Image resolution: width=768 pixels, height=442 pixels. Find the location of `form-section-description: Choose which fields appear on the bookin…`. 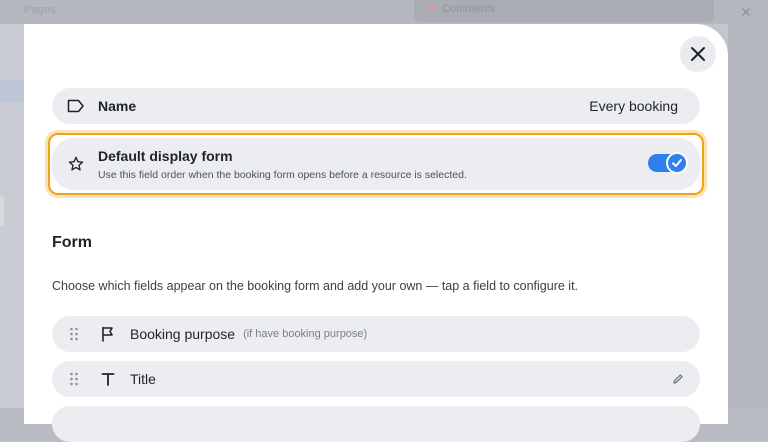

form-section-description: Choose which fields appear on the bookin… is located at coordinates (315, 286).